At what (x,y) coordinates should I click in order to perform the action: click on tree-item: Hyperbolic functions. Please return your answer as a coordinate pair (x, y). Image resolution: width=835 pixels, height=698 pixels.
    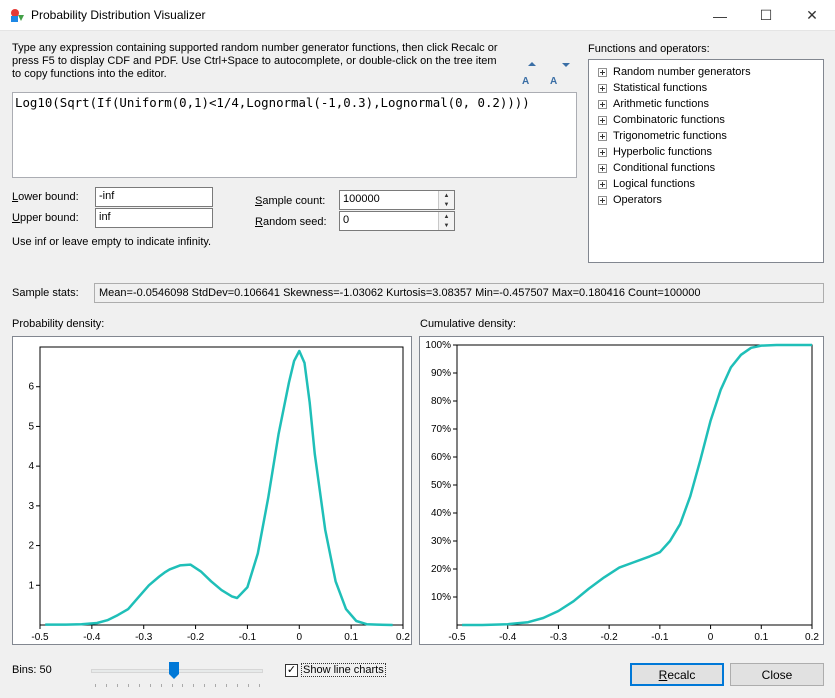
    Looking at the image, I should click on (710, 152).